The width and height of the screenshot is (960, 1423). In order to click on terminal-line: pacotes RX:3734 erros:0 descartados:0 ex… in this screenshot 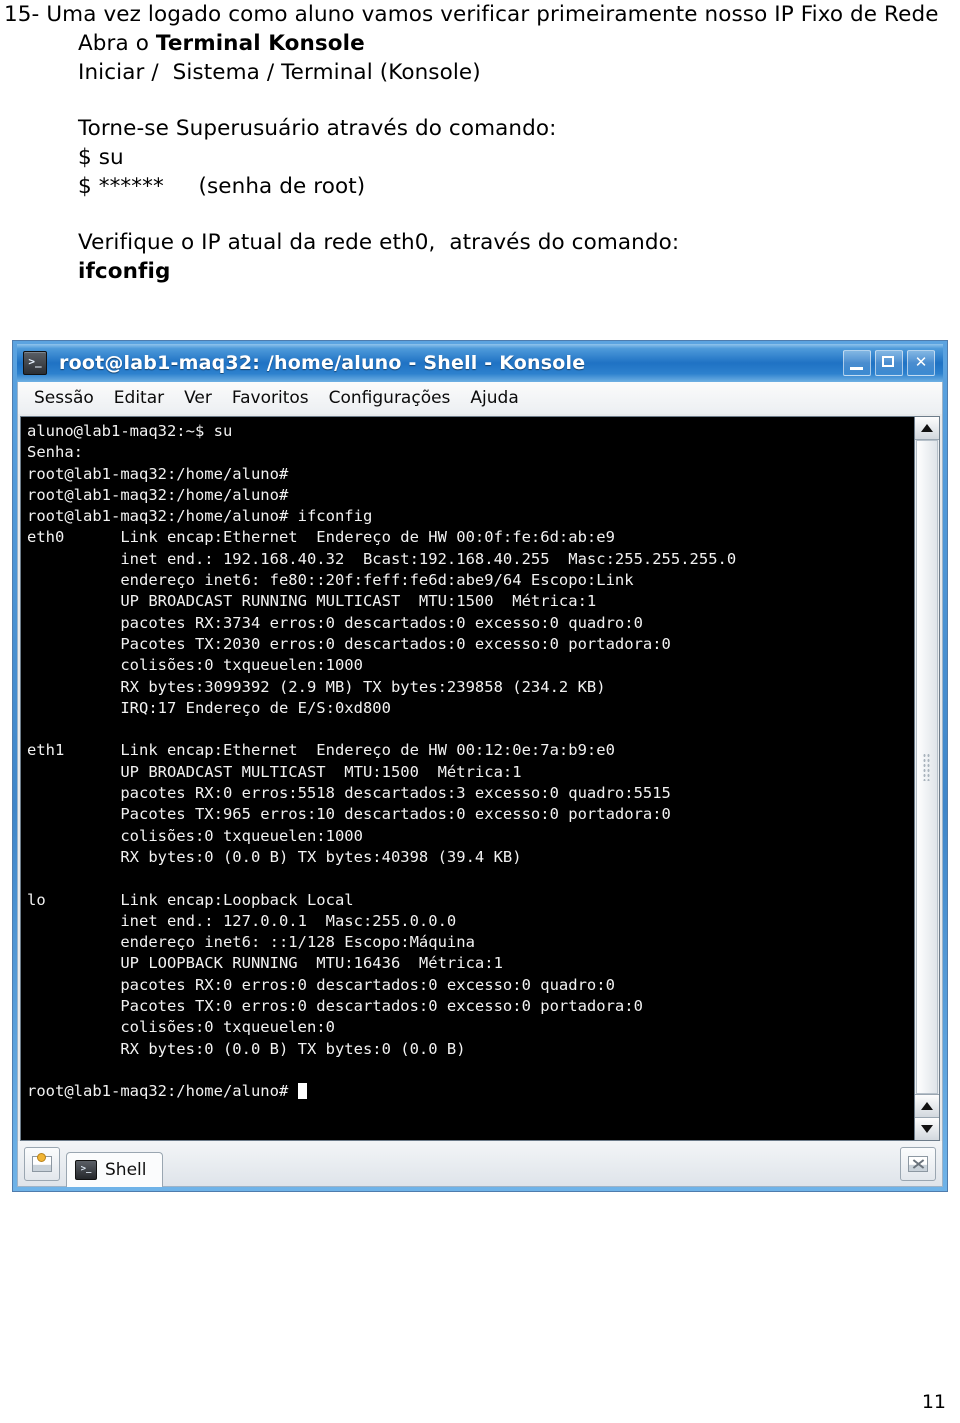, I will do `click(335, 622)`.